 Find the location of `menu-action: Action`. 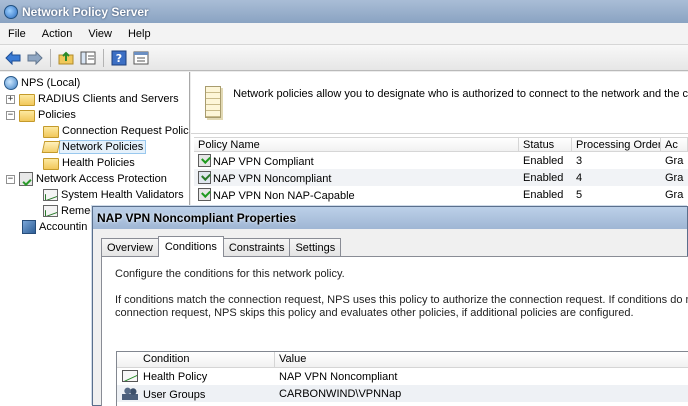

menu-action: Action is located at coordinates (57, 34).